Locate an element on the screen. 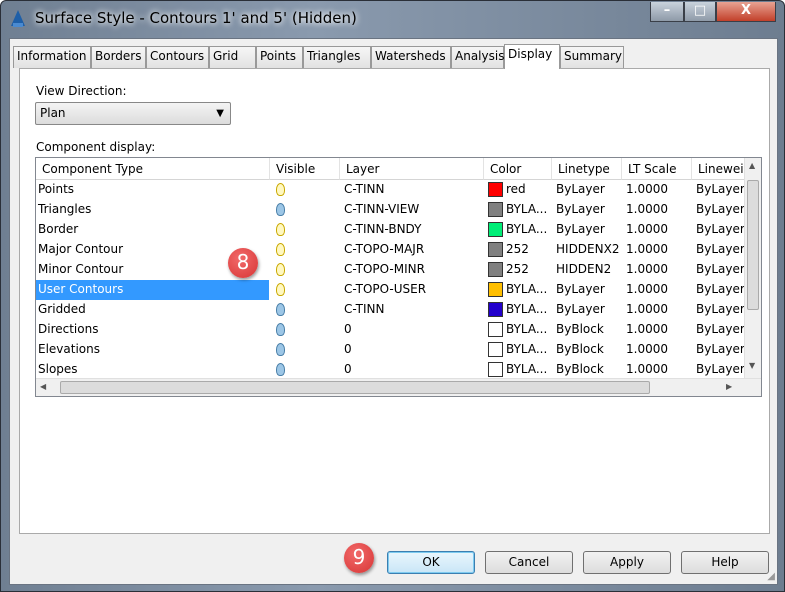  column-header-type: Component Type is located at coordinates (153, 169).